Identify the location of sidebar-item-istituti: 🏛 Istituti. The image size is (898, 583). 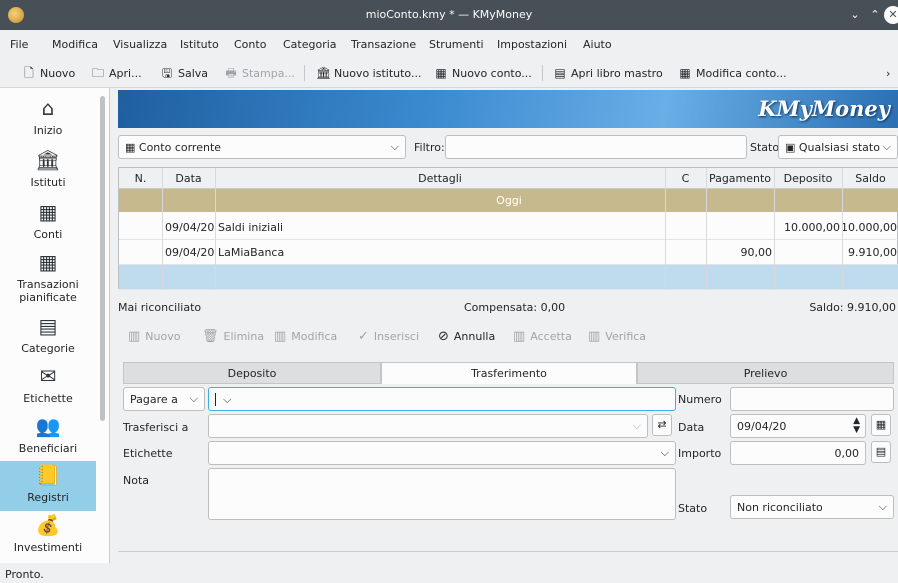
(48, 174).